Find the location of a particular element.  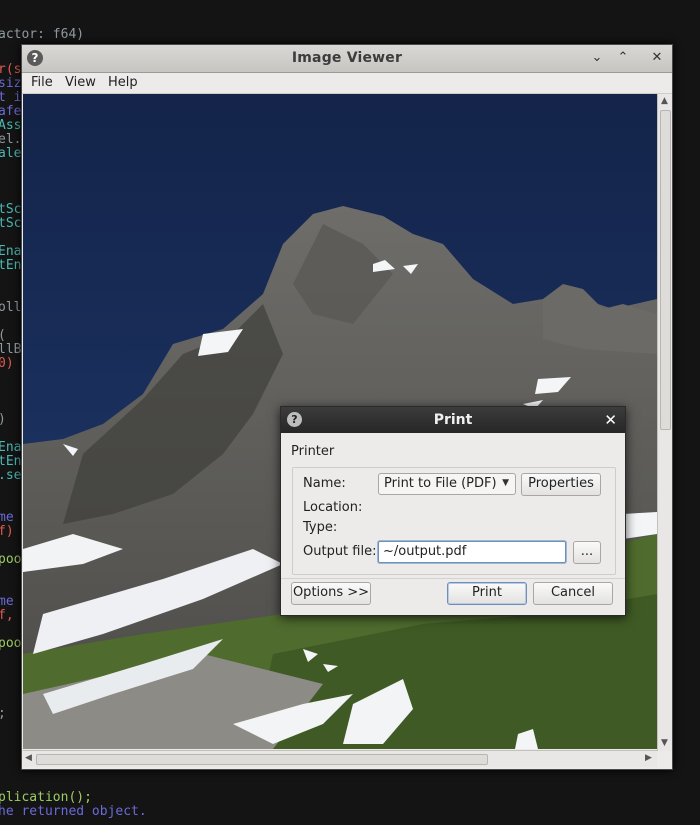

scroll-right-icon: ▶ is located at coordinates (648, 758).